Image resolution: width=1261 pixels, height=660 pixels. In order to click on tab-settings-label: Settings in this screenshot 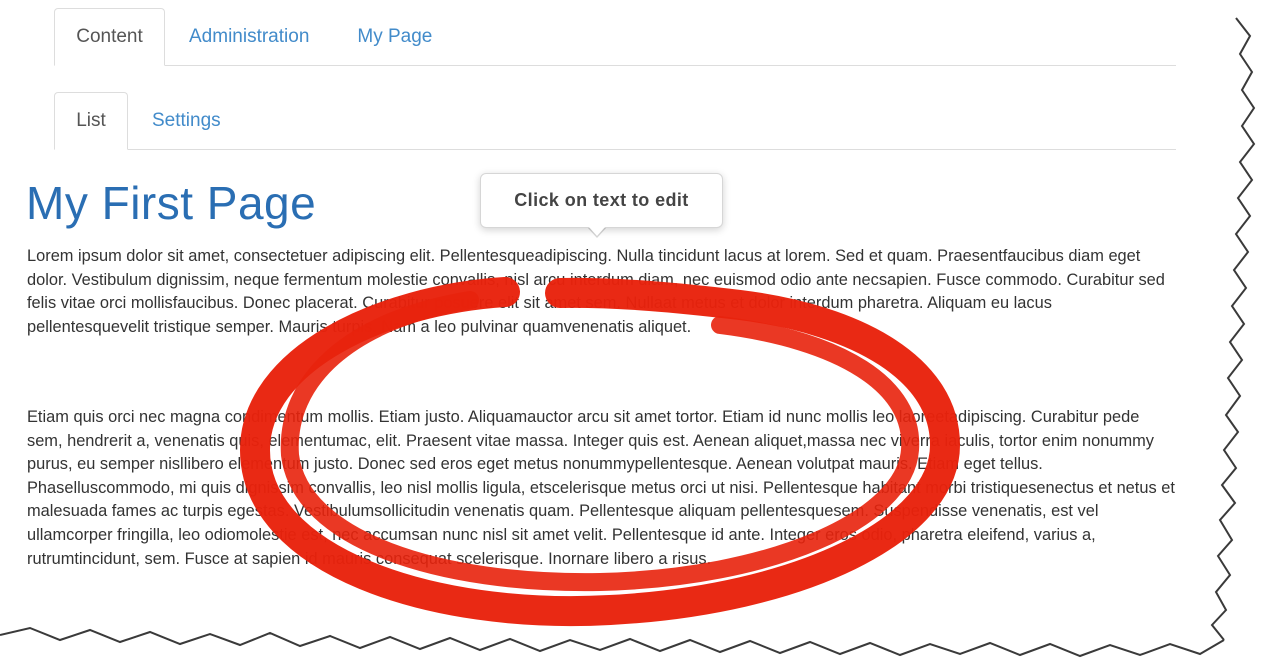, I will do `click(186, 120)`.